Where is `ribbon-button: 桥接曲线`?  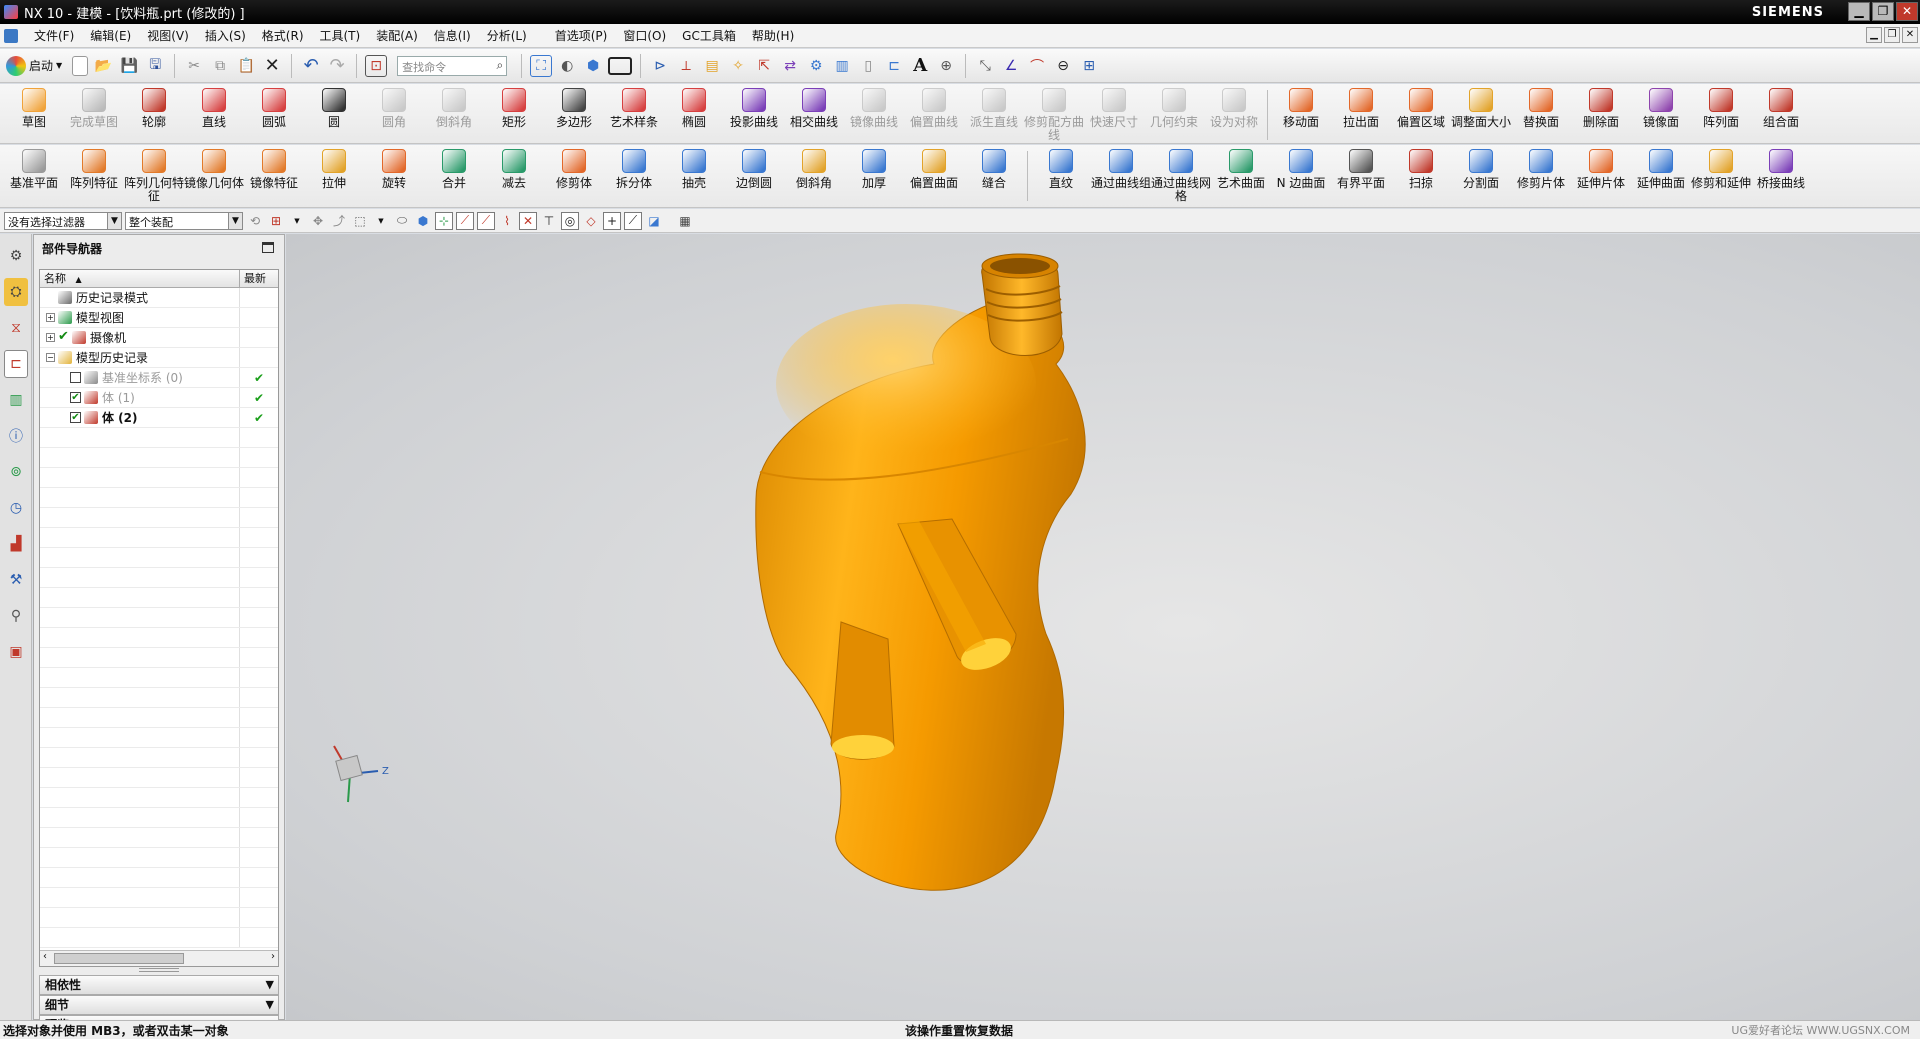 ribbon-button: 桥接曲线 is located at coordinates (1781, 167).